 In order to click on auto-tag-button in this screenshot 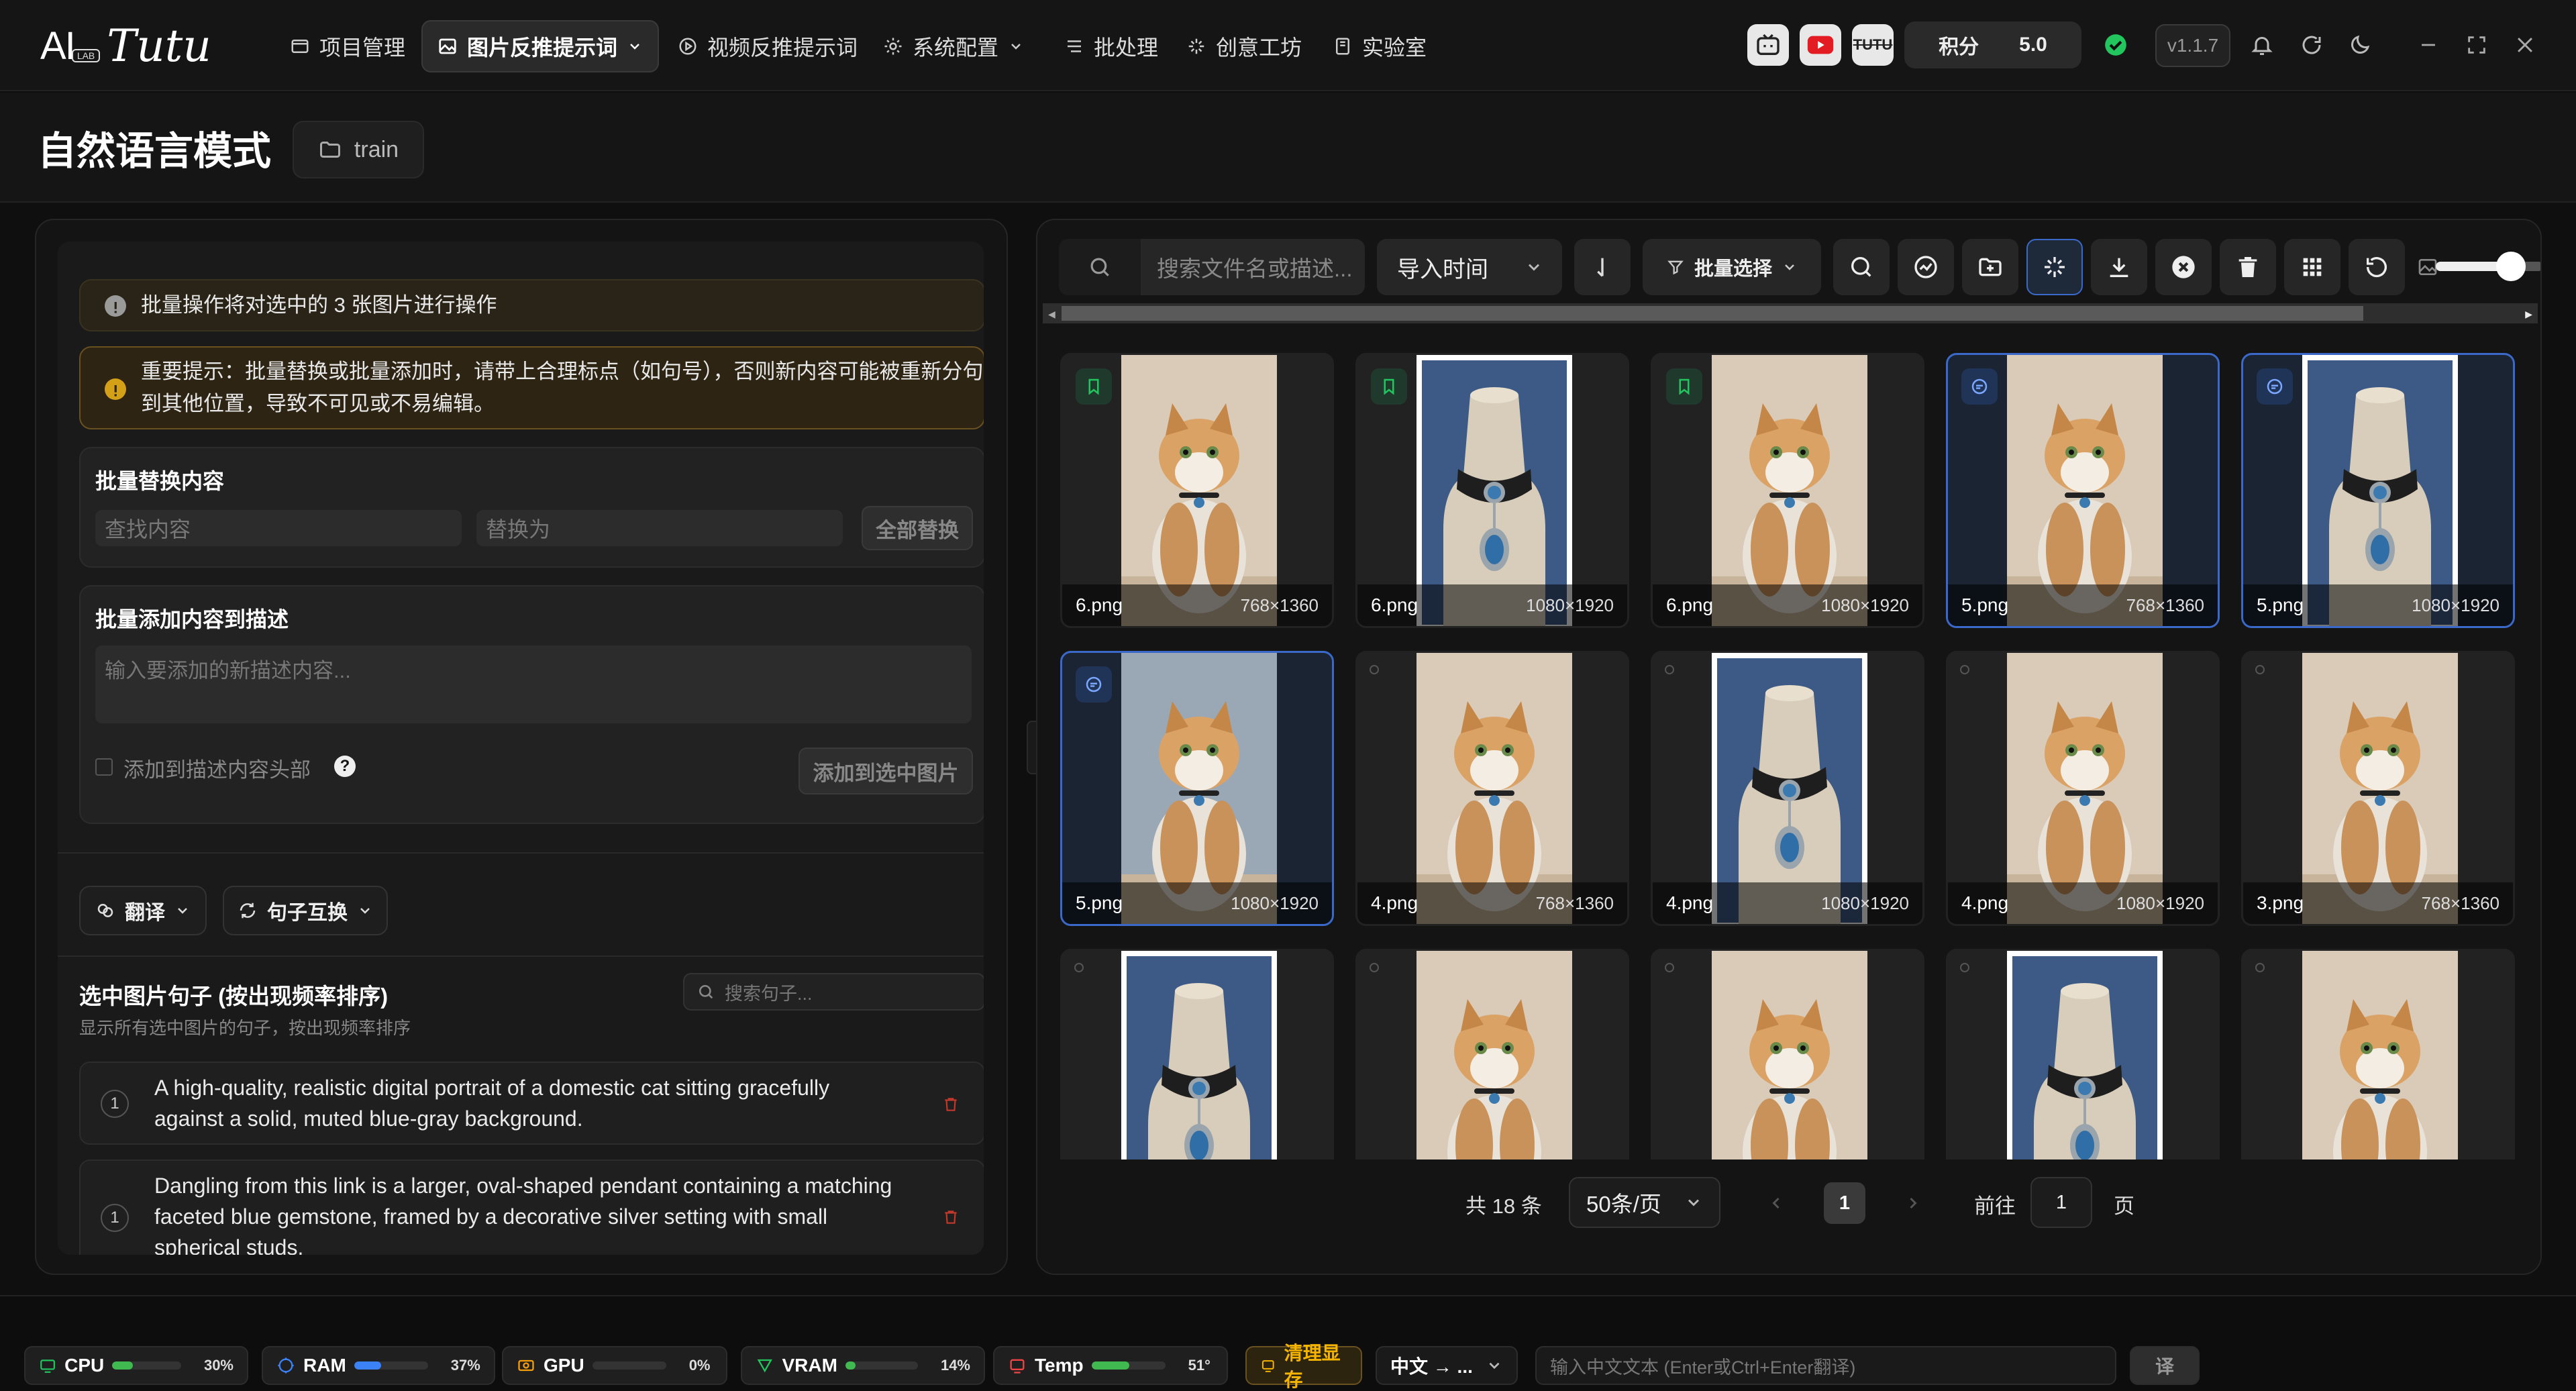, I will do `click(2054, 267)`.